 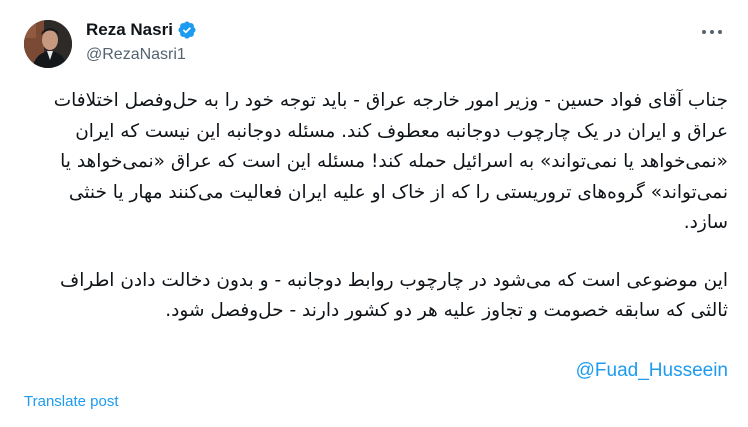 I want to click on verified-badge-icon, so click(x=187, y=30).